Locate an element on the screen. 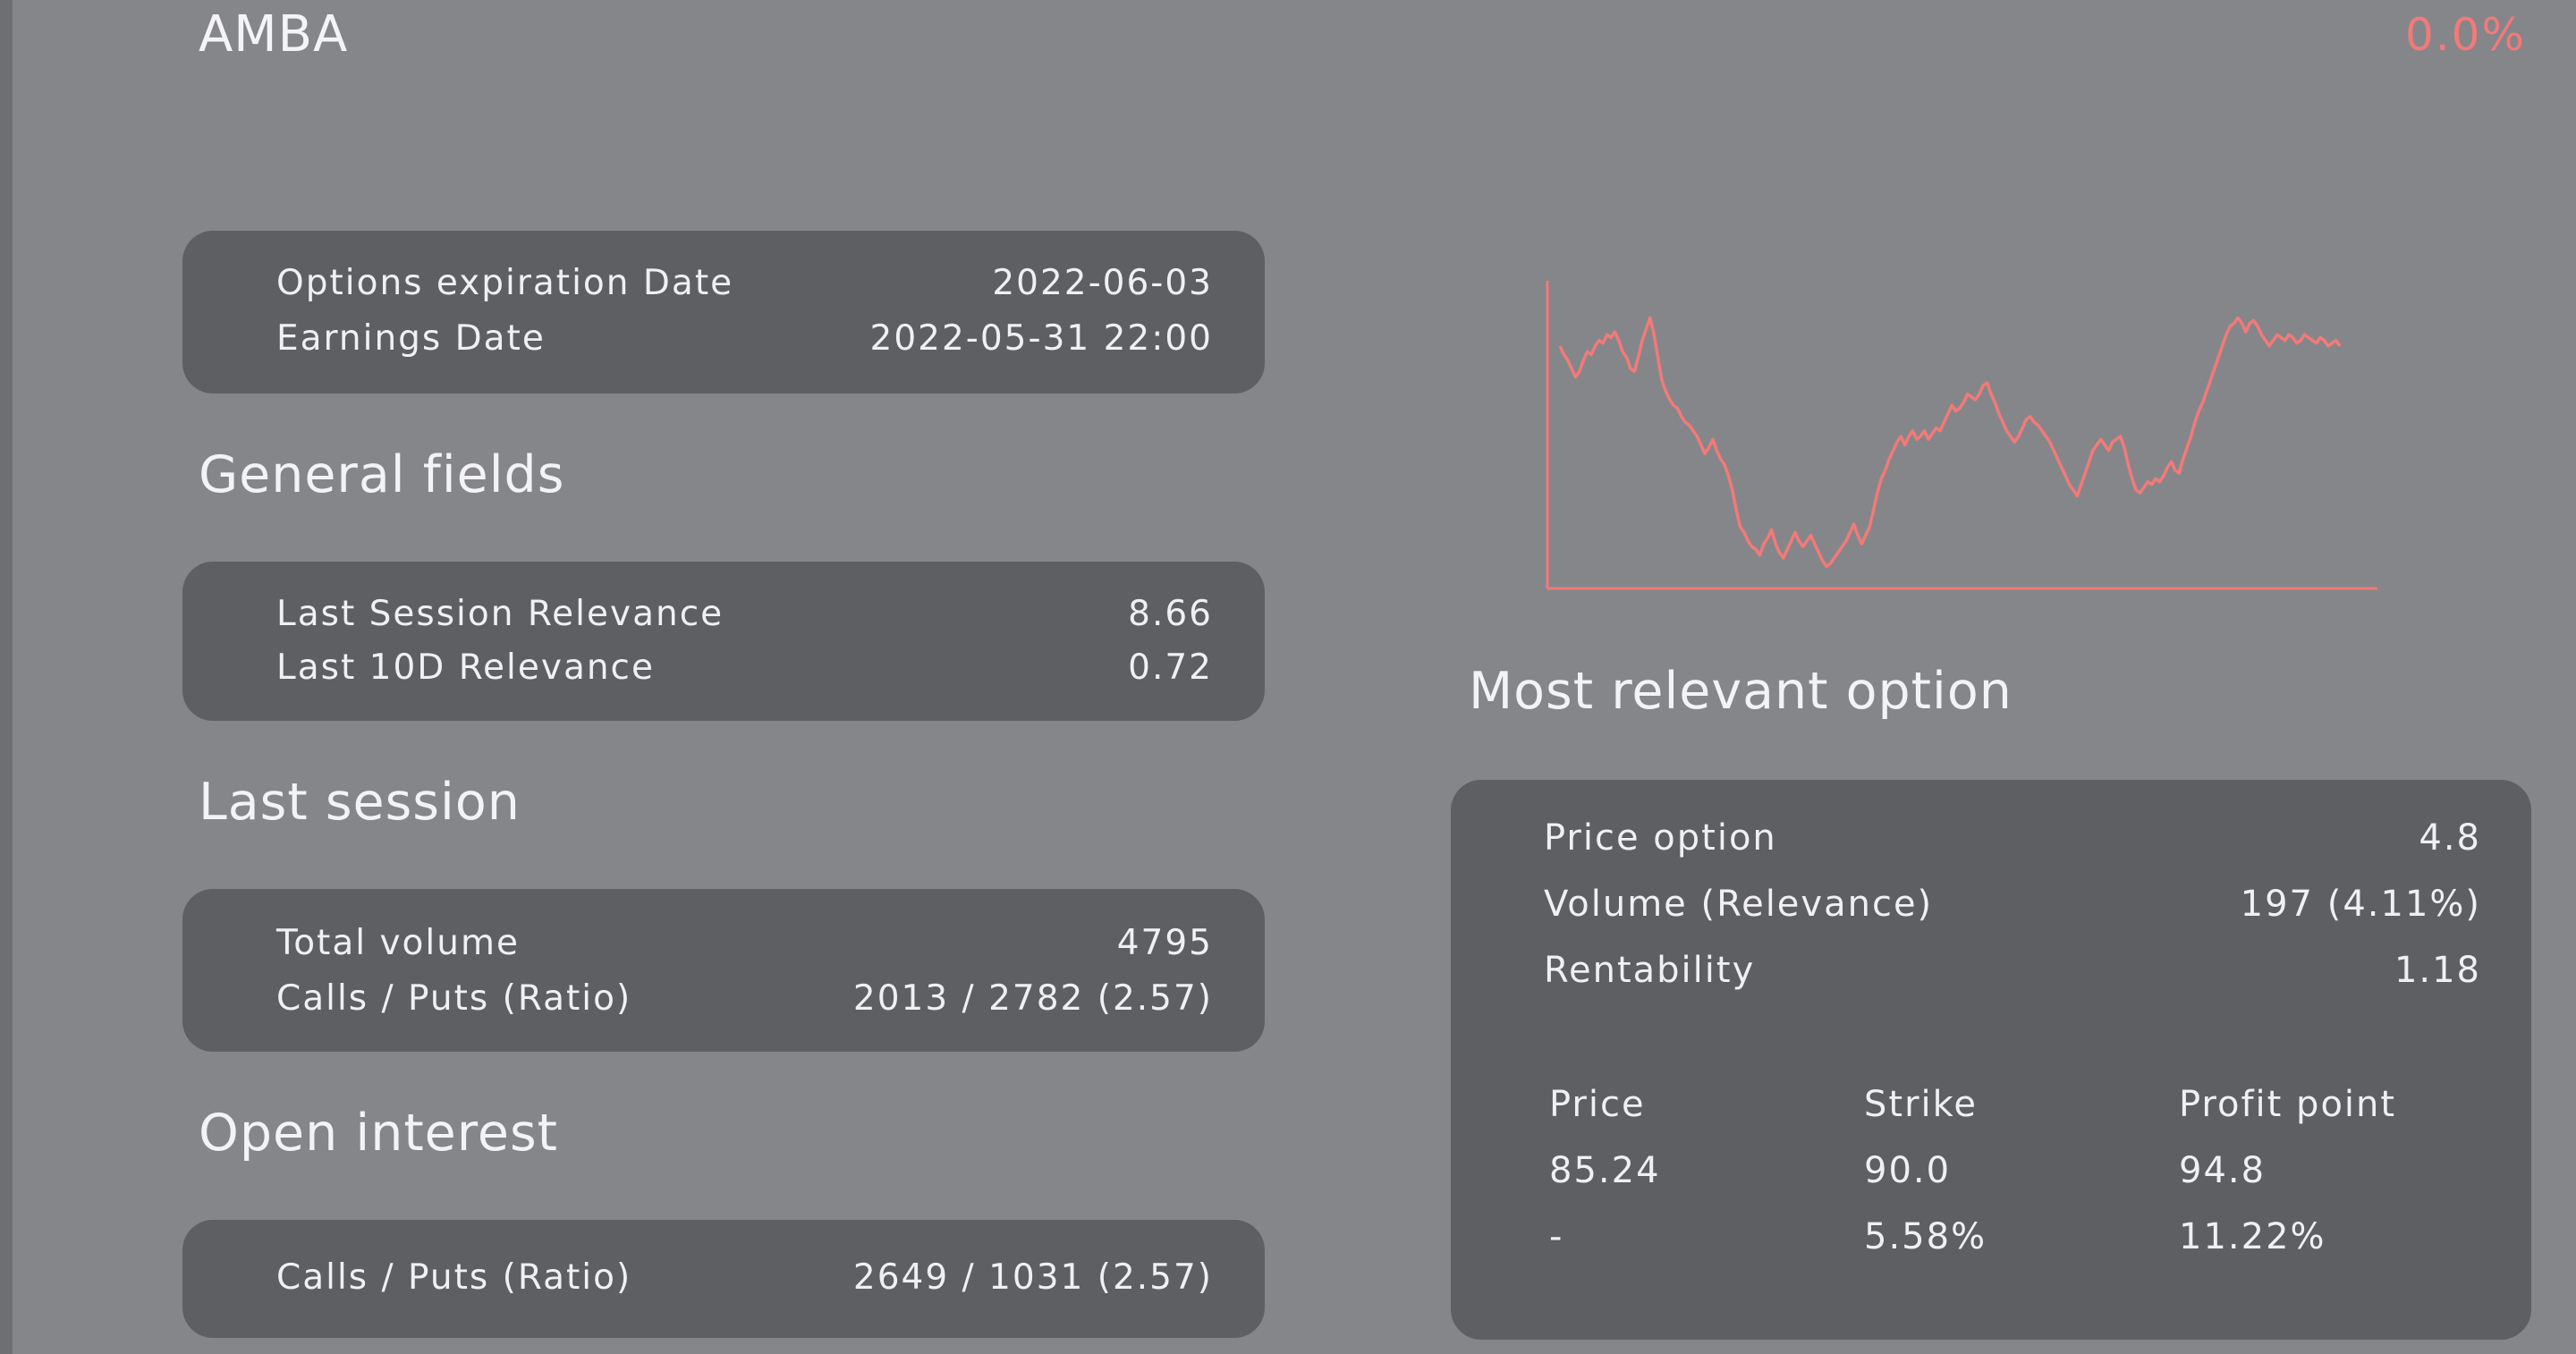 This screenshot has width=2576, height=1354. open-interest-calls-puts-row: Calls / Puts (Ratio) 2649 / 1031 (2.57) is located at coordinates (744, 1277).